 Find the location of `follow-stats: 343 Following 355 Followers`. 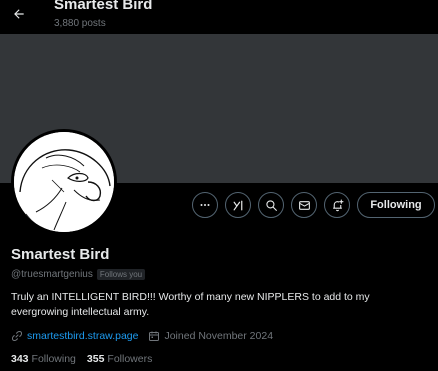

follow-stats: 343 Following 355 Followers is located at coordinates (87, 359).